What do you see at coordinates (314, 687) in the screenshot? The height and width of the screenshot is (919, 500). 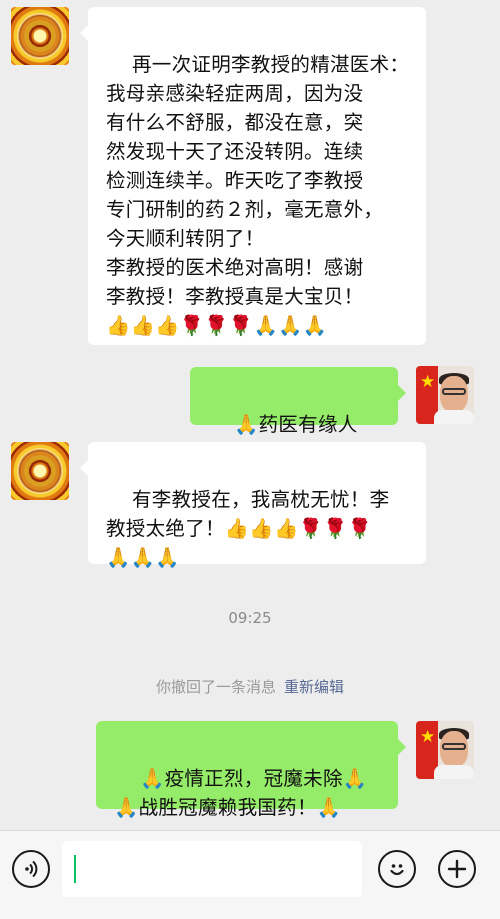 I see `reedit-link: 重新编辑` at bounding box center [314, 687].